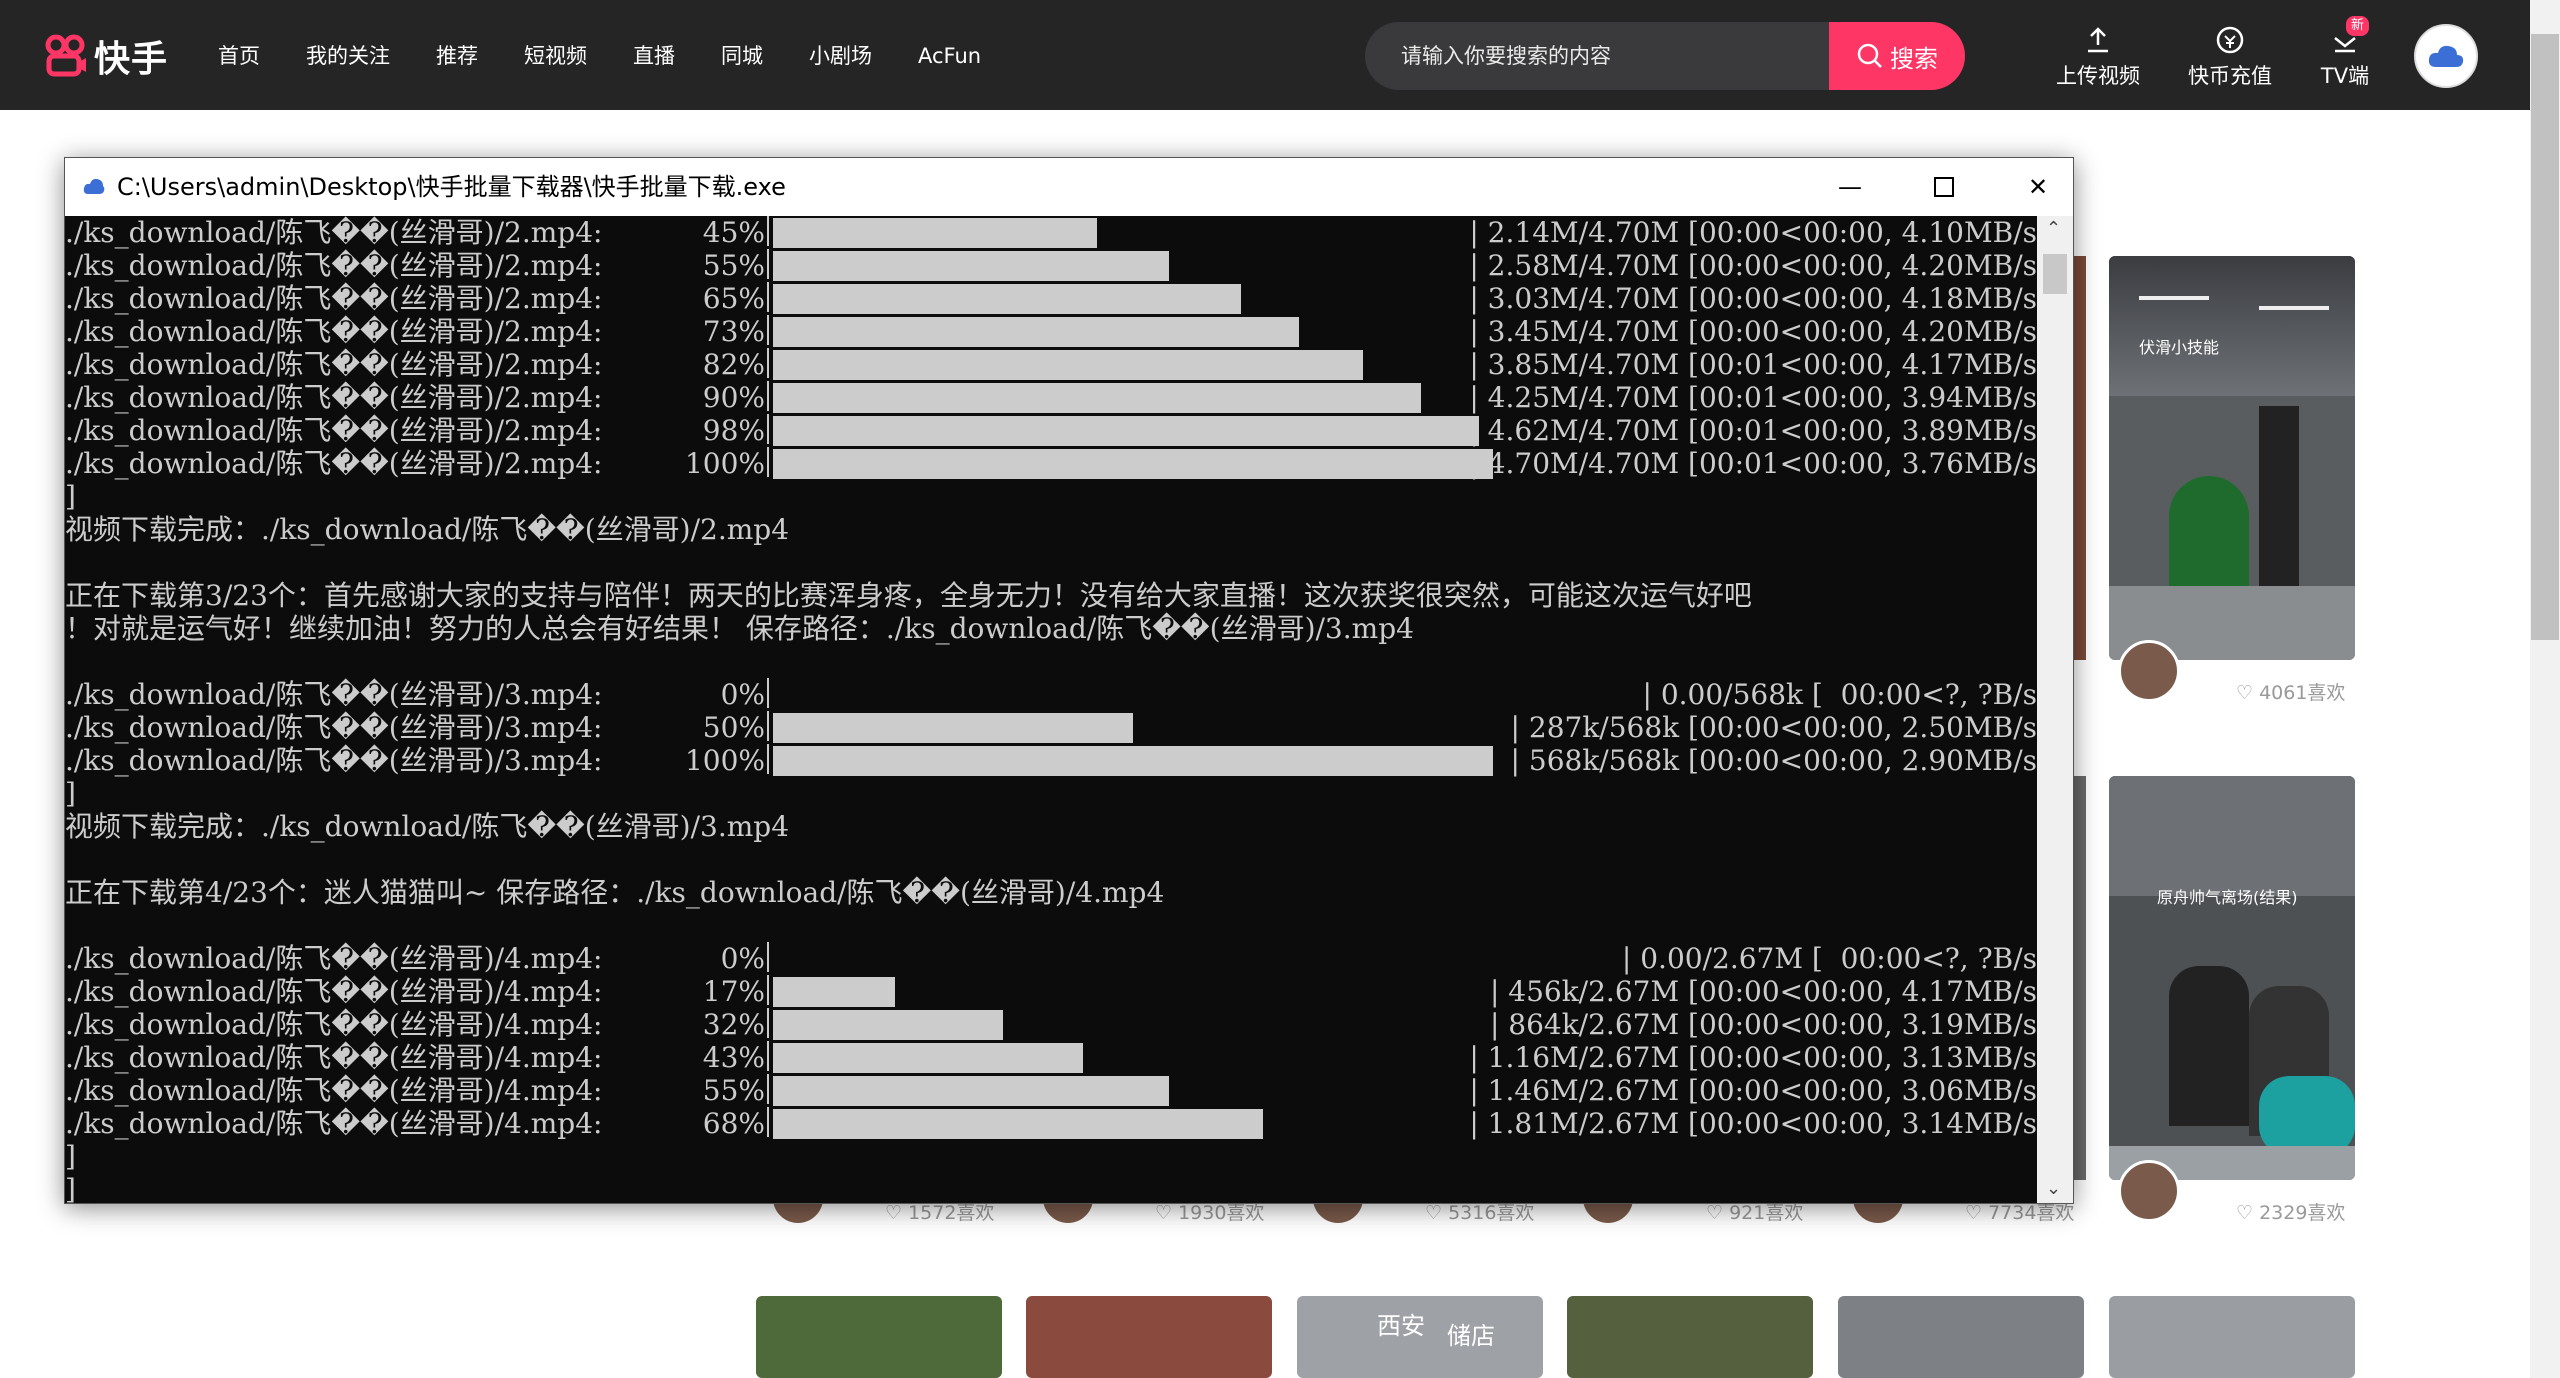 The width and height of the screenshot is (2560, 1378). I want to click on progress-stats: | 1.81M/2.67M [00:00<00:00, 3.14MB/s, so click(1753, 1123).